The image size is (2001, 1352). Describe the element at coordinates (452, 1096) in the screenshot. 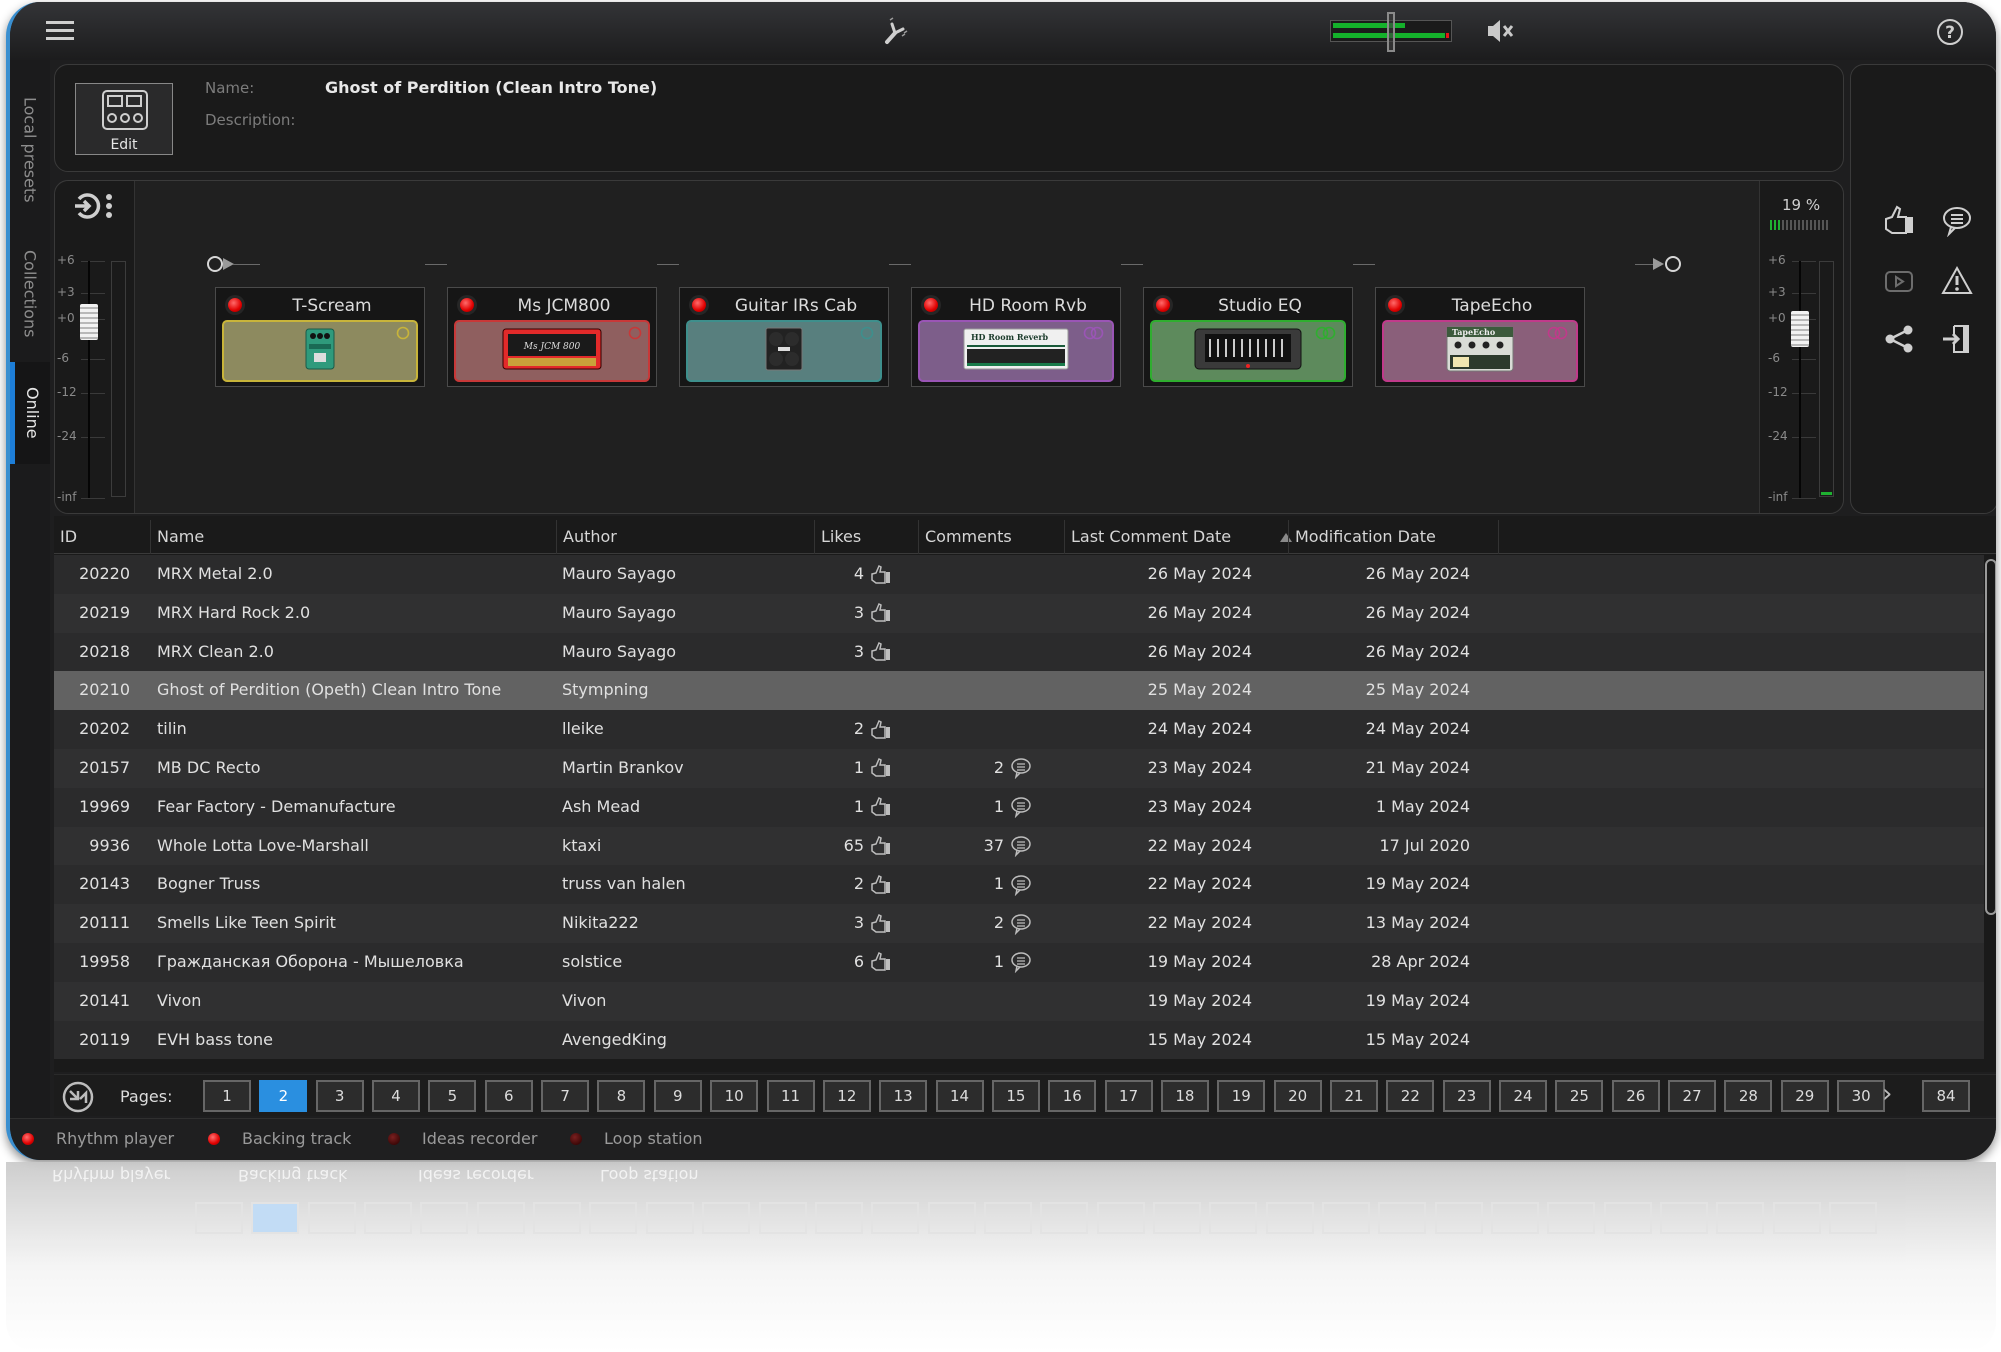

I see `page-button: 5` at that location.